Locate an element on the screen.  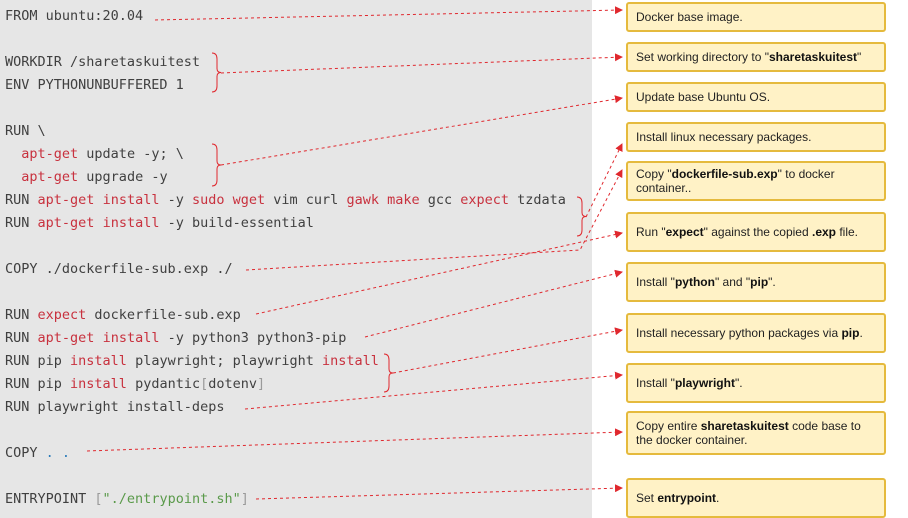
note-text-part: Update base Ubuntu OS. is located at coordinates (703, 97).